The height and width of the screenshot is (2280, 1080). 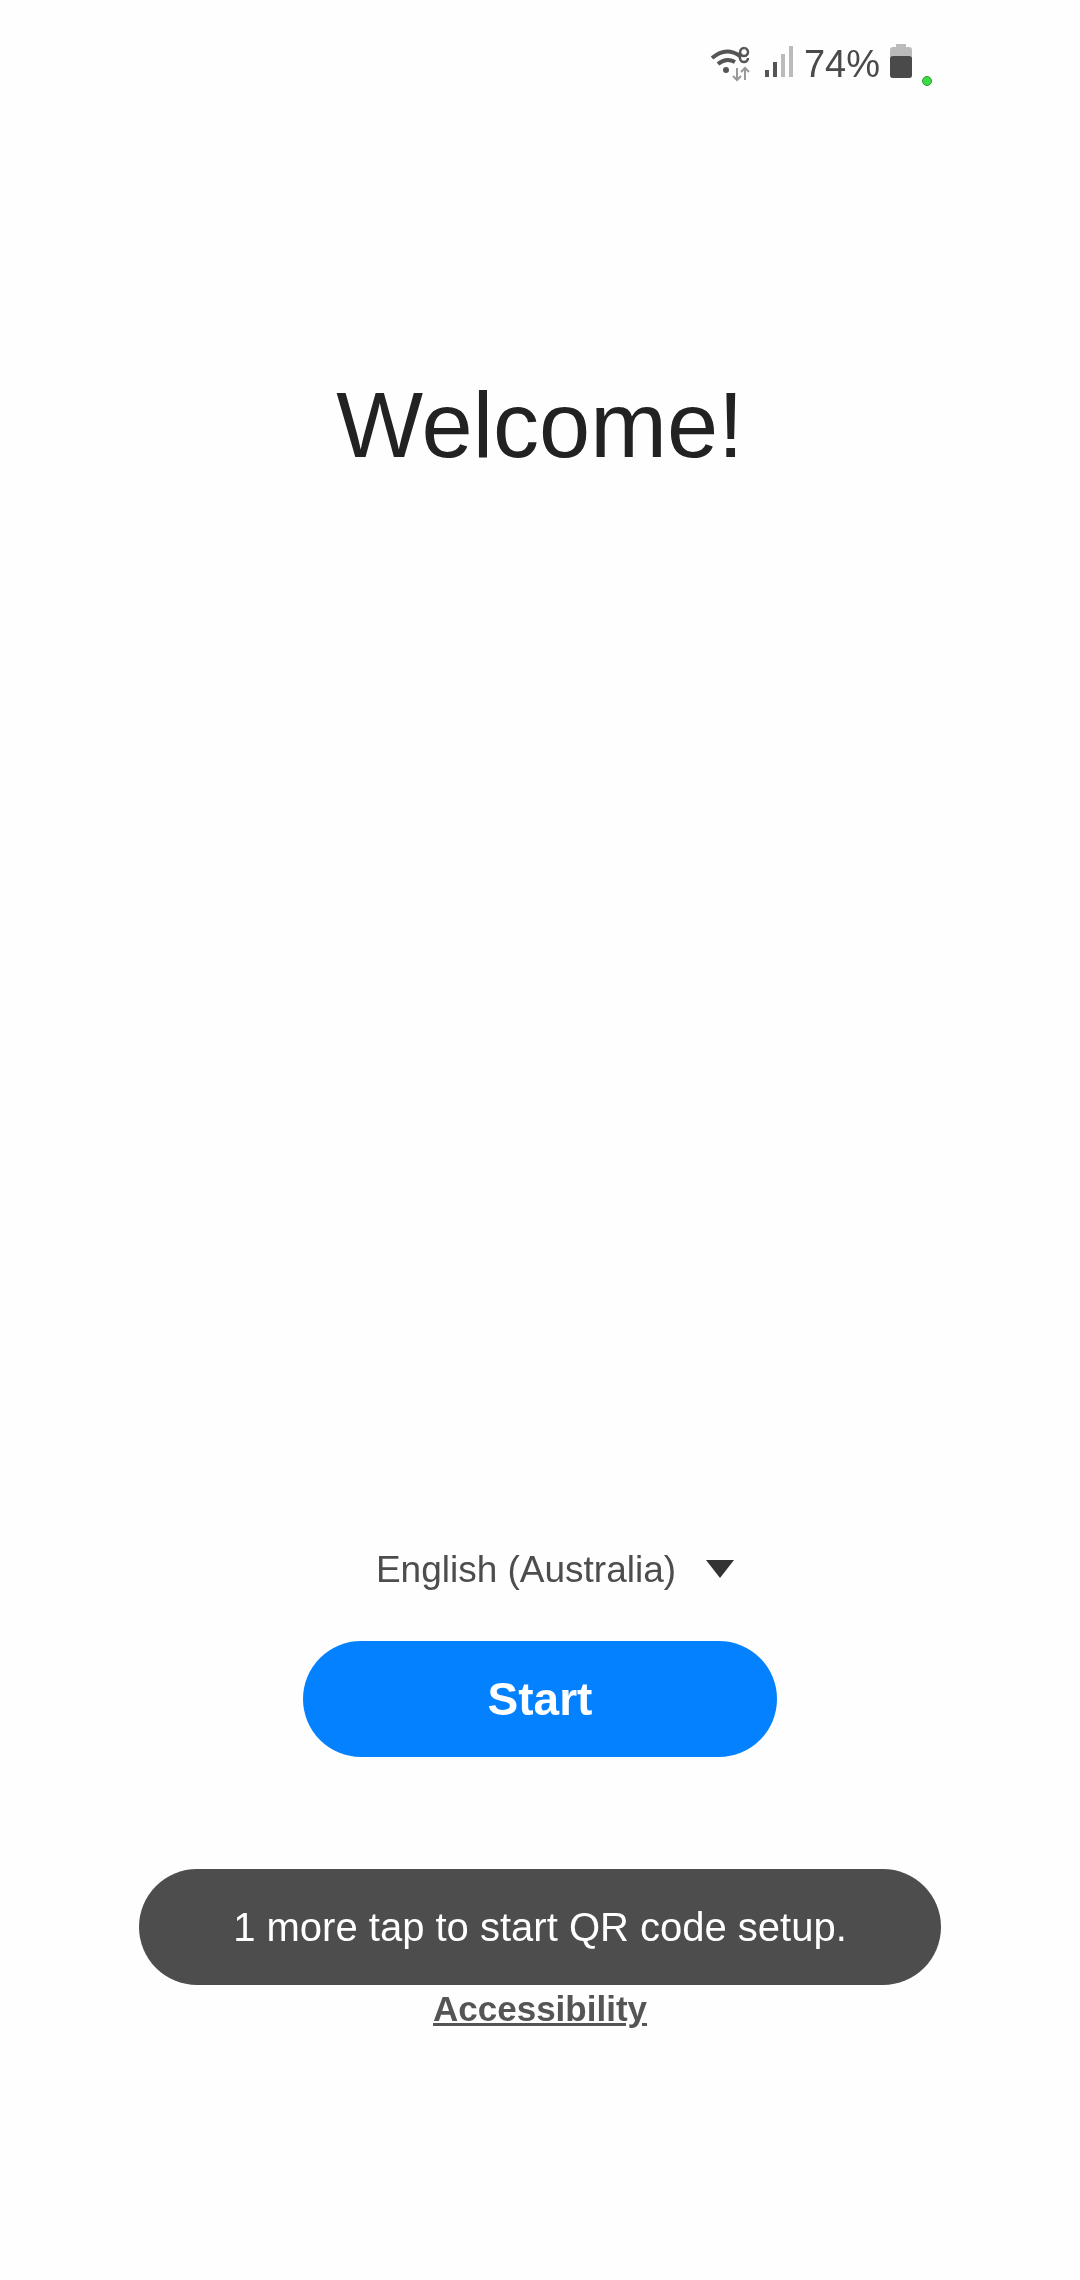 What do you see at coordinates (778, 61) in the screenshot?
I see `signal-icon` at bounding box center [778, 61].